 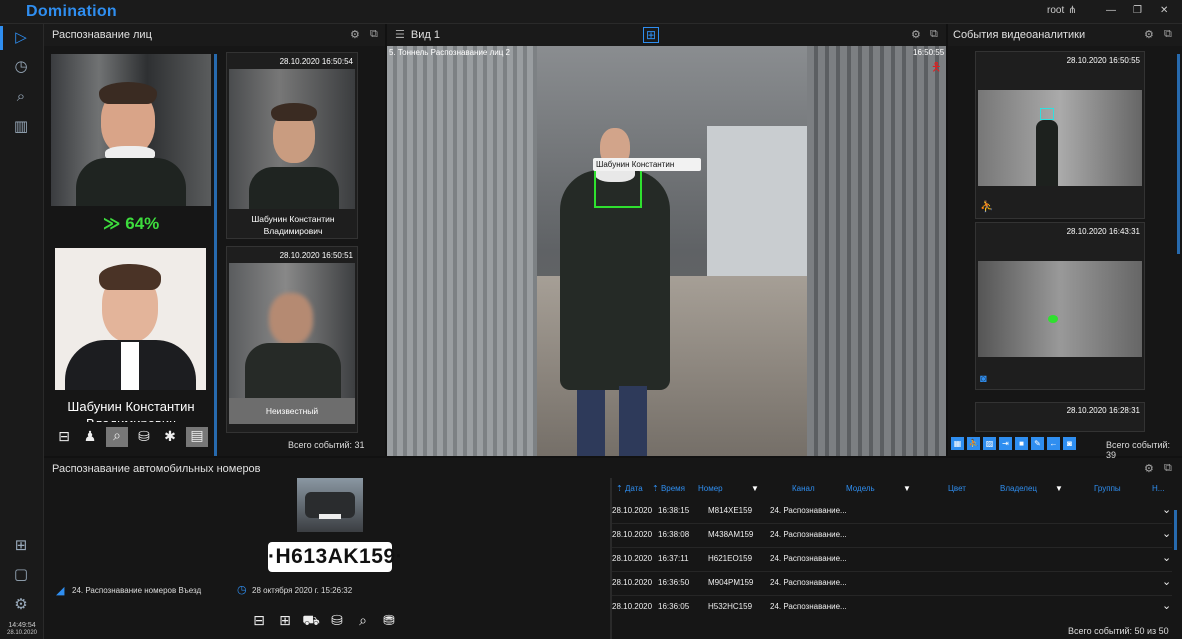 I want to click on plates-header: Распознавание автомобильных номеров, so click(x=613, y=469).